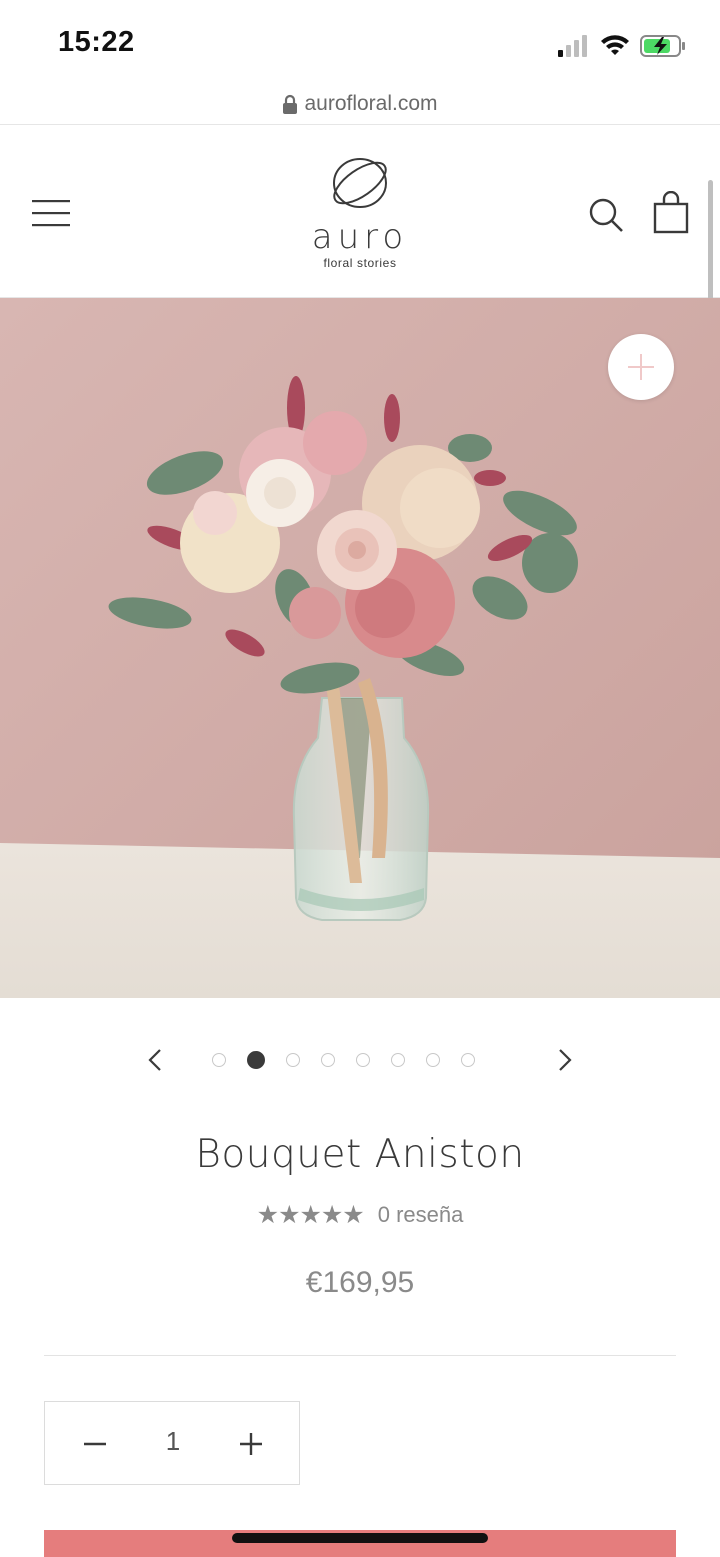 This screenshot has height=1557, width=720. I want to click on brand-tagline: floral stories, so click(360, 263).